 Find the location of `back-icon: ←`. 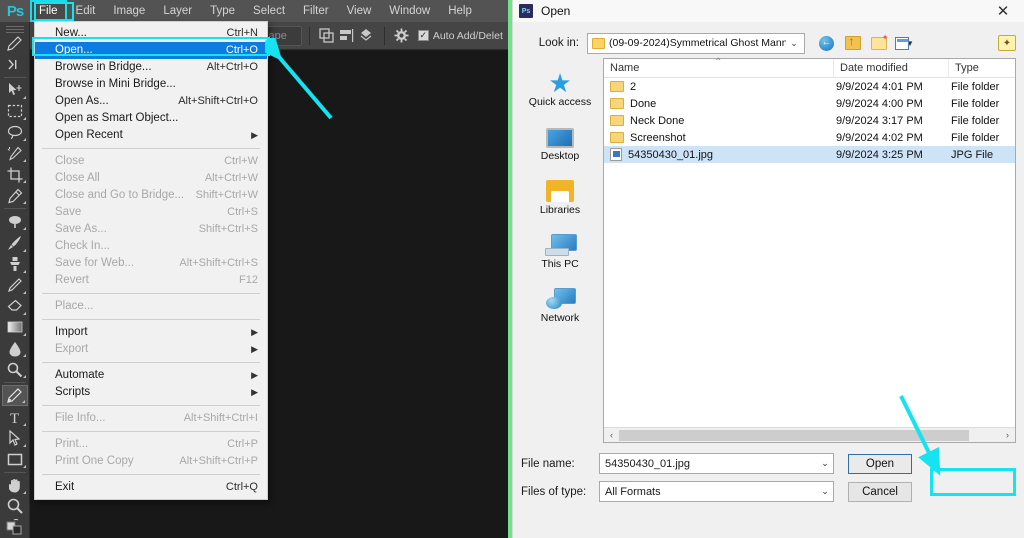

back-icon: ← is located at coordinates (826, 43).